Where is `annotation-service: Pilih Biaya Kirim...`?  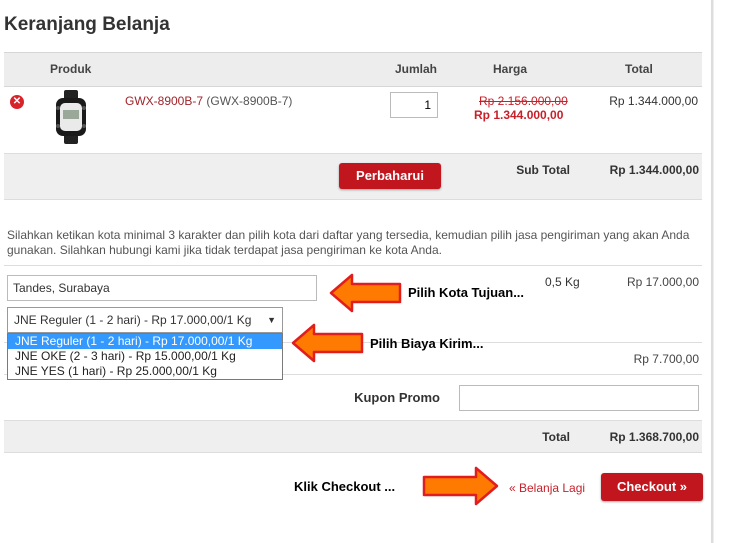
annotation-service: Pilih Biaya Kirim... is located at coordinates (427, 343).